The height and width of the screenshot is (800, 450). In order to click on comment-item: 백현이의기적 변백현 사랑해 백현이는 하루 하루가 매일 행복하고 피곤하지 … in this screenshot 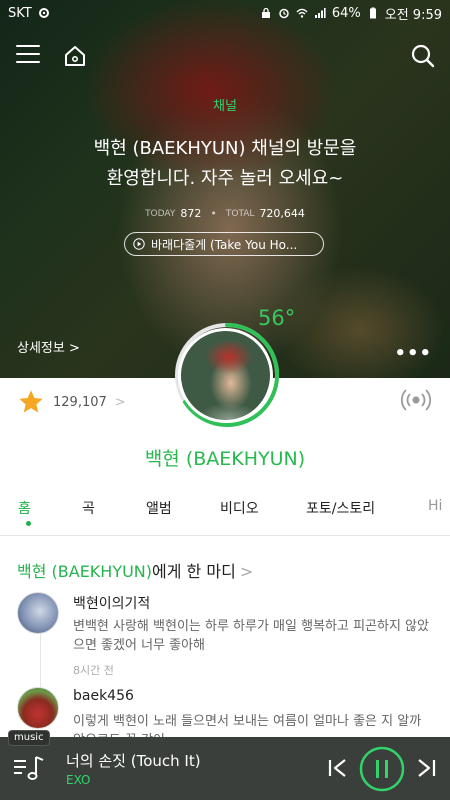, I will do `click(227, 637)`.